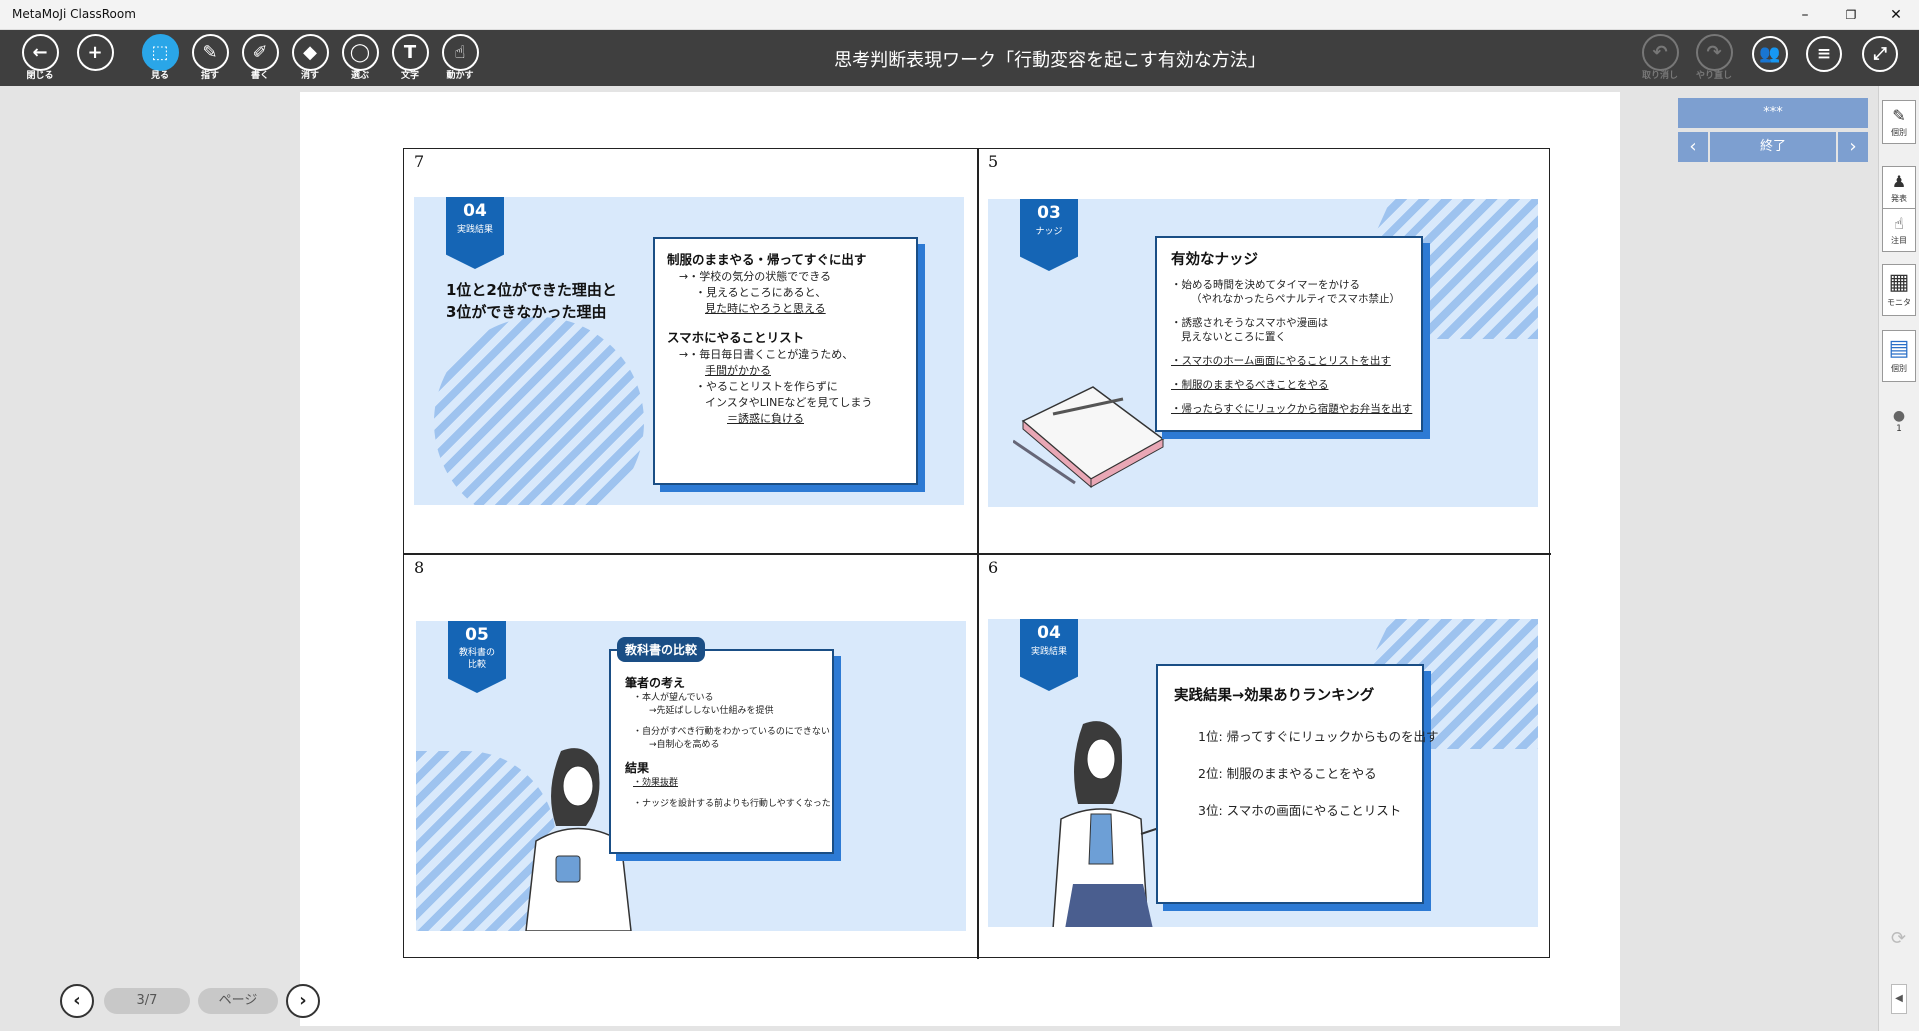  I want to click on slide-heading: 1位と2位ができた理由と 3位ができなかった理由, so click(531, 301).